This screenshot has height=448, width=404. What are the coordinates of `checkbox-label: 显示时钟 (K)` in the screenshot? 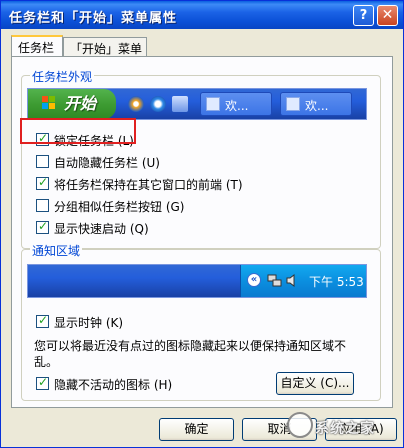 It's located at (89, 323).